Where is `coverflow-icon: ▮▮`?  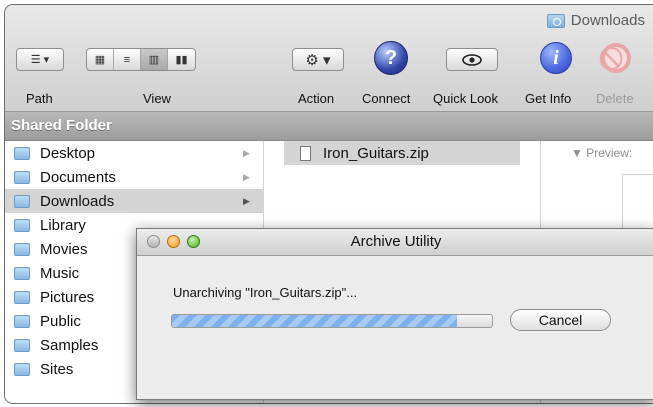 coverflow-icon: ▮▮ is located at coordinates (181, 60).